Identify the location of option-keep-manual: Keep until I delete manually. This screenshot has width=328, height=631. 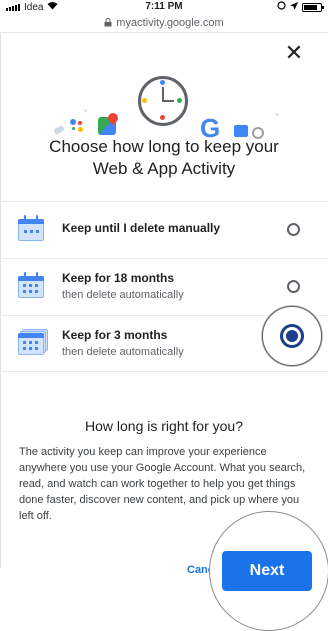
(164, 229).